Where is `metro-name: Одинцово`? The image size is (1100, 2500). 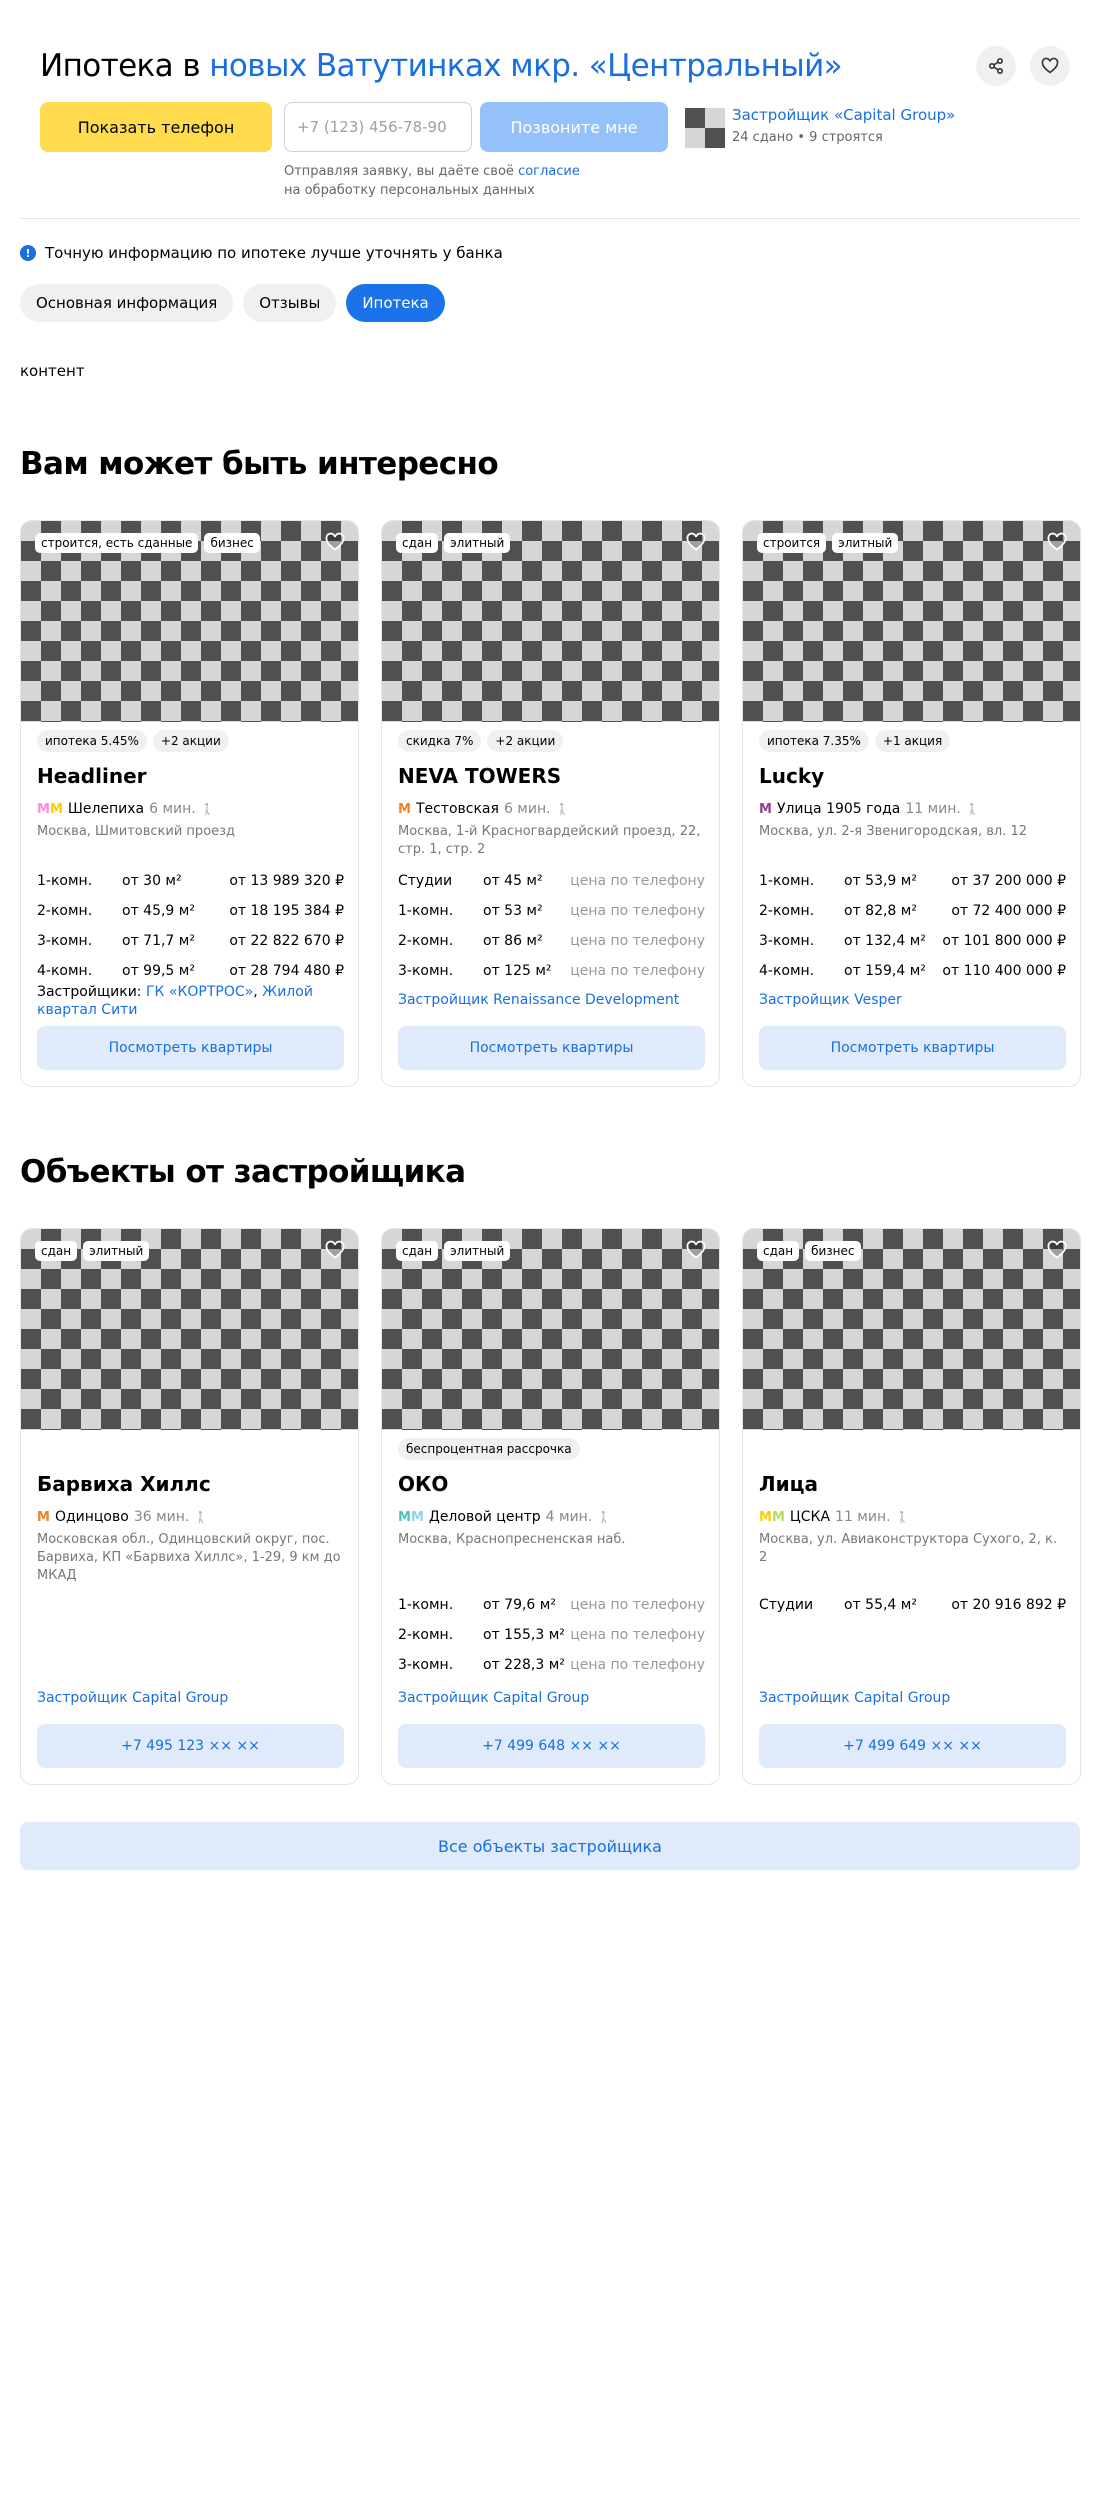 metro-name: Одинцово is located at coordinates (91, 1517).